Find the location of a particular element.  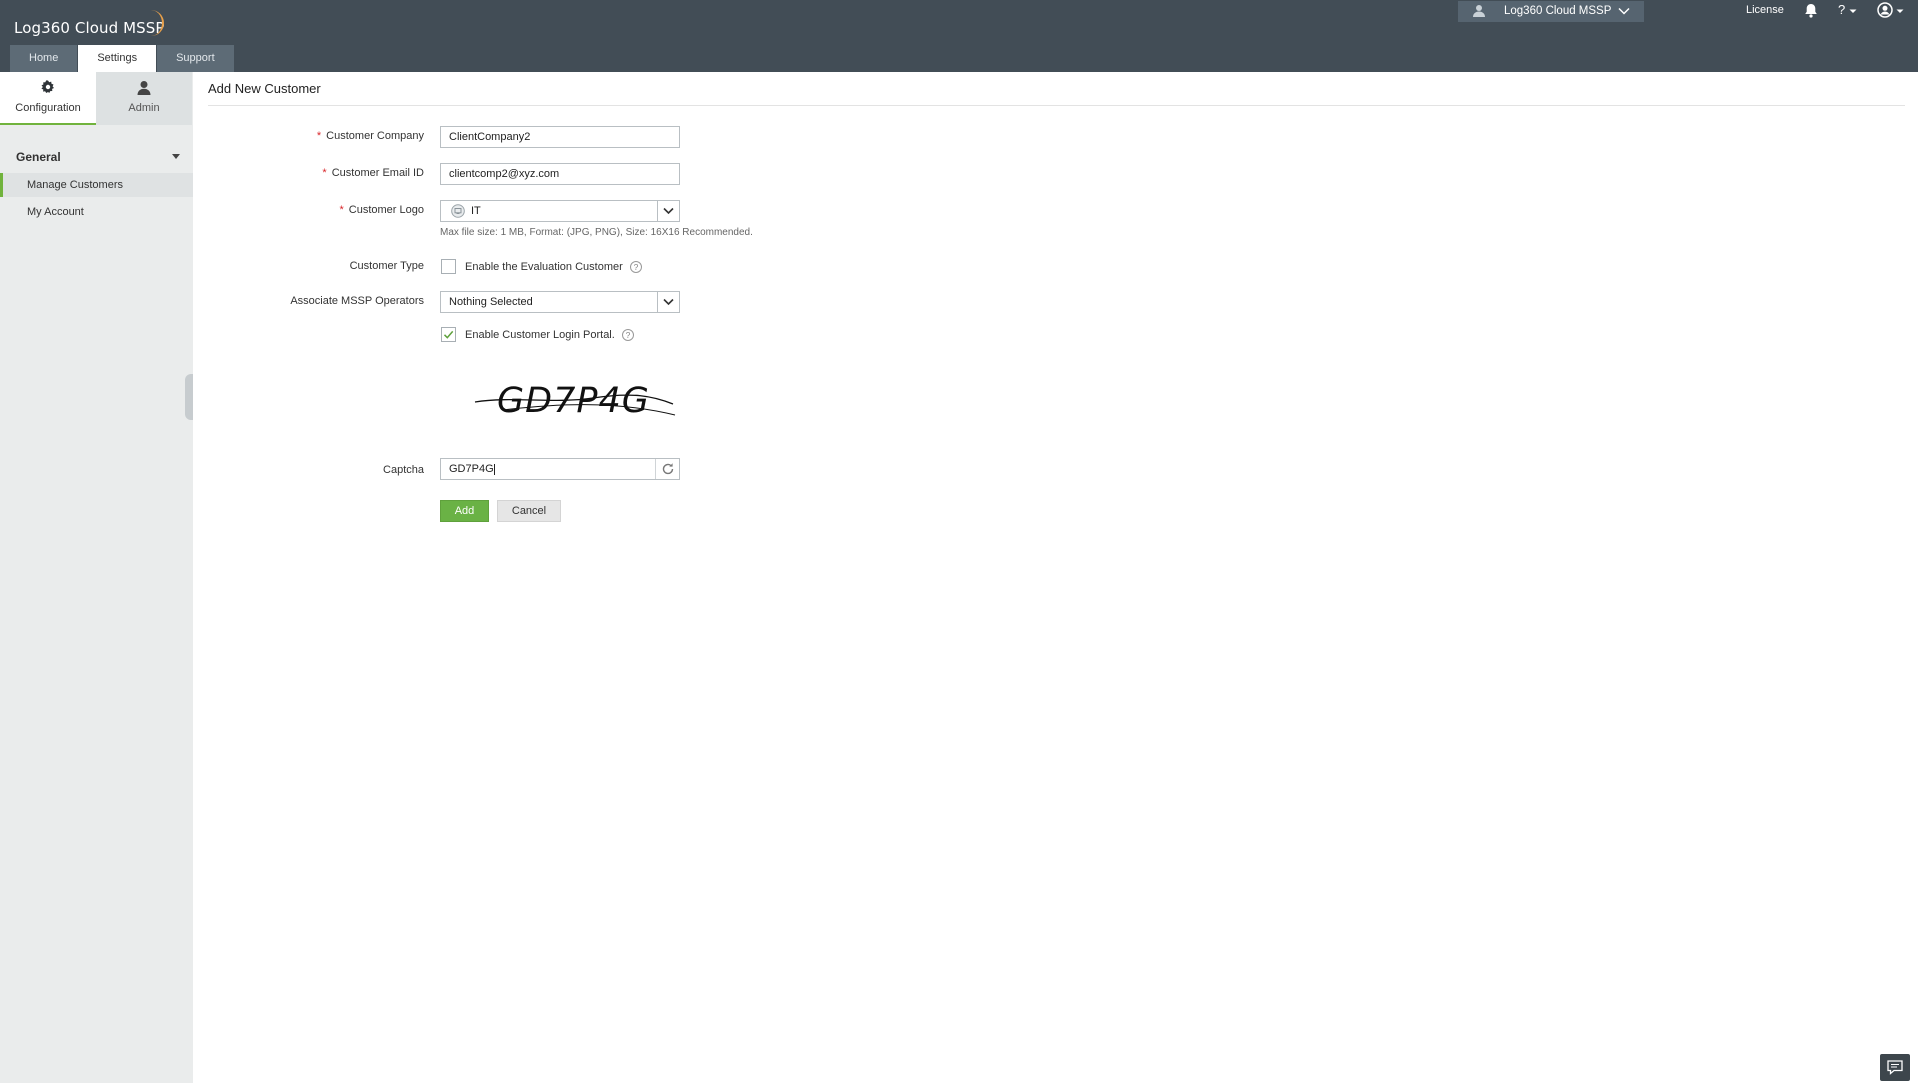

logo-select-value: IT is located at coordinates (476, 211).